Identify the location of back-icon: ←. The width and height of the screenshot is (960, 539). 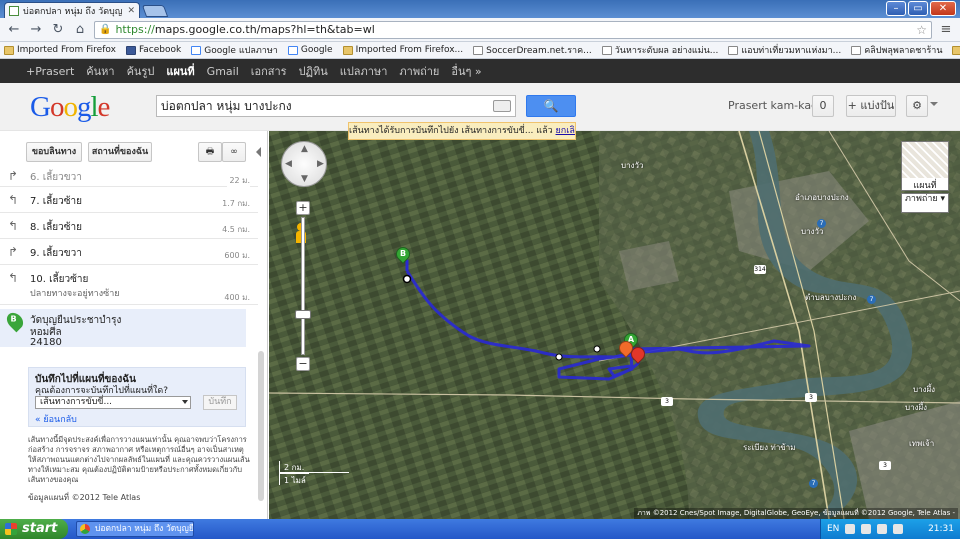
(14, 30).